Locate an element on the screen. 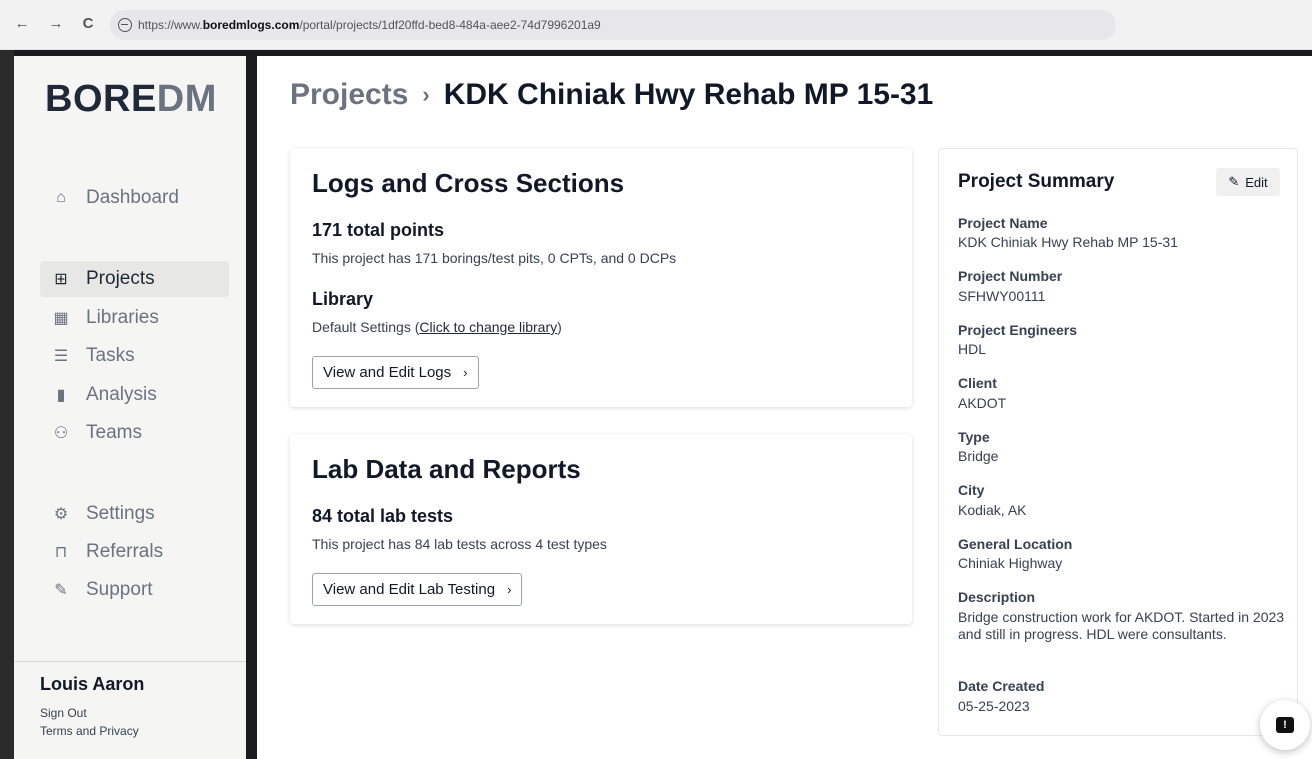 The height and width of the screenshot is (759, 1312). sidebar-item-dashboard: ⌂ Dashboard is located at coordinates (134, 198).